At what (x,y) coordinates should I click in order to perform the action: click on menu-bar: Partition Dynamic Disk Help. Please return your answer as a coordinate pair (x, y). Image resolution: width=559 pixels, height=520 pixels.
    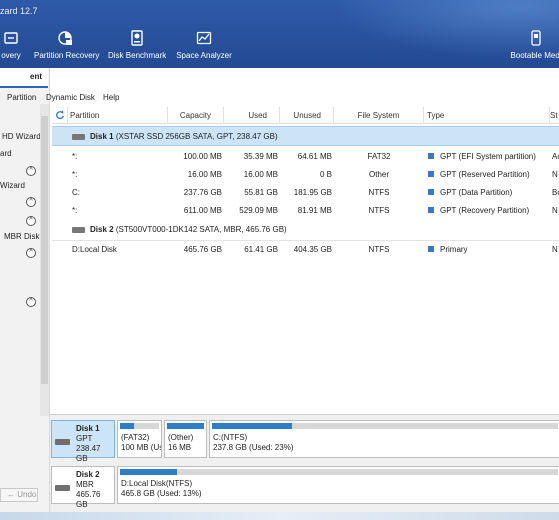
    Looking at the image, I should click on (279, 98).